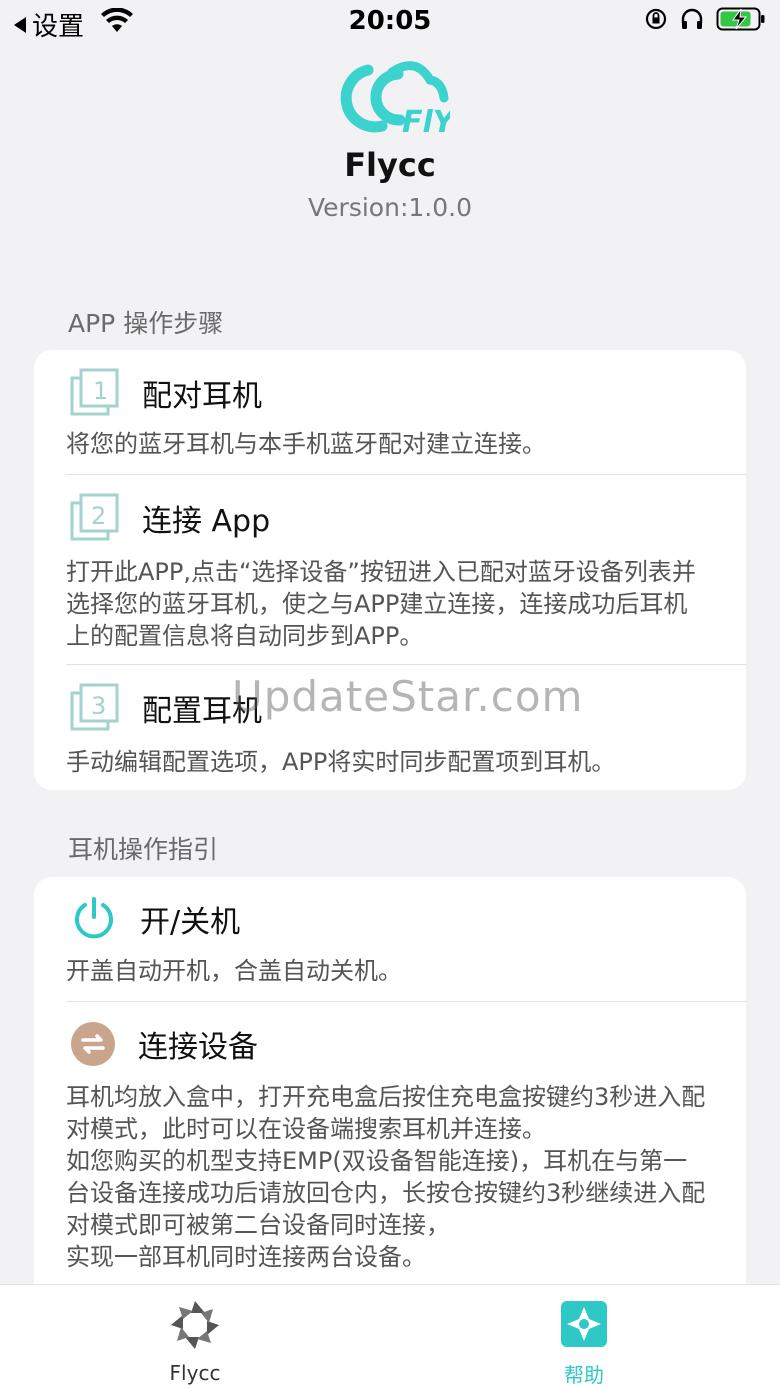  Describe the element at coordinates (656, 19) in the screenshot. I see `orientation-lock-icon` at that location.